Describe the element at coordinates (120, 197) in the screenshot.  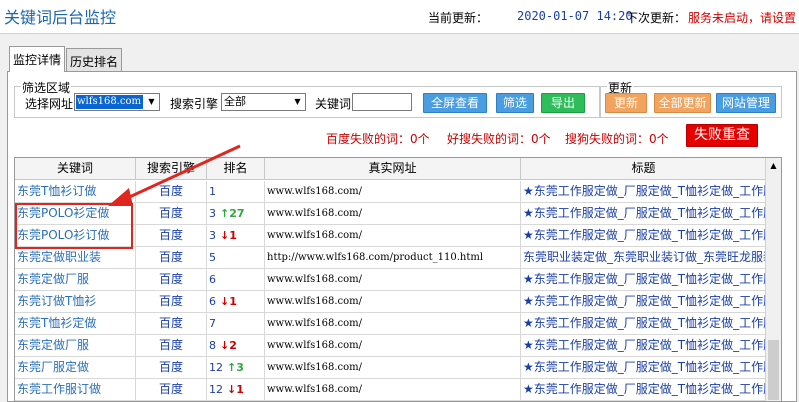
I see `arrow-head` at that location.